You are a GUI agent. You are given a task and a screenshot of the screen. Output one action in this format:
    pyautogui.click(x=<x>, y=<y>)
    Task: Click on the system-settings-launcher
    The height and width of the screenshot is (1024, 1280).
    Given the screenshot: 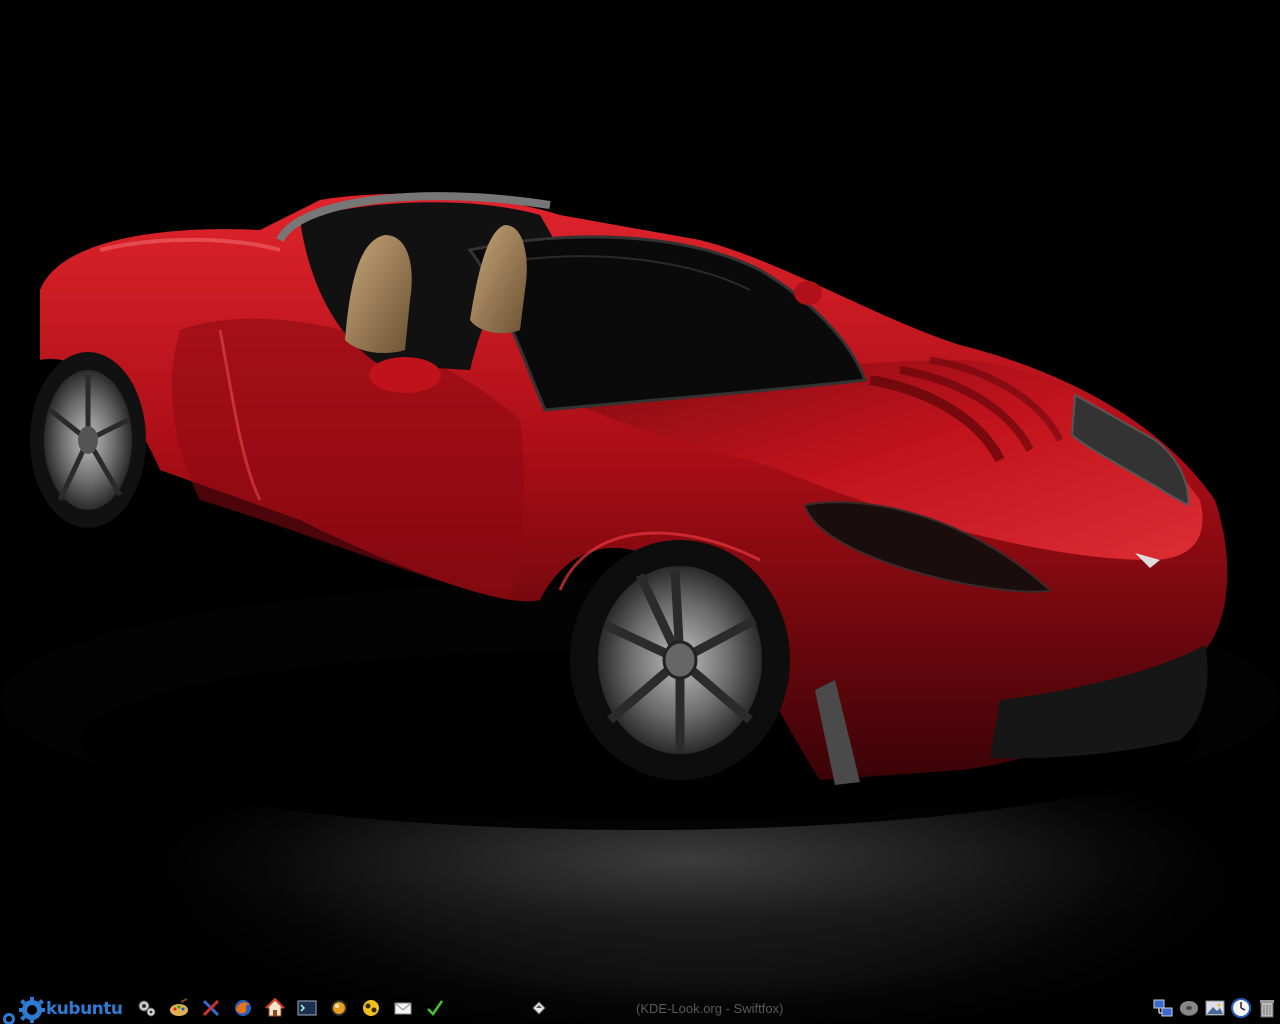 What is the action you would take?
    pyautogui.click(x=147, y=1008)
    